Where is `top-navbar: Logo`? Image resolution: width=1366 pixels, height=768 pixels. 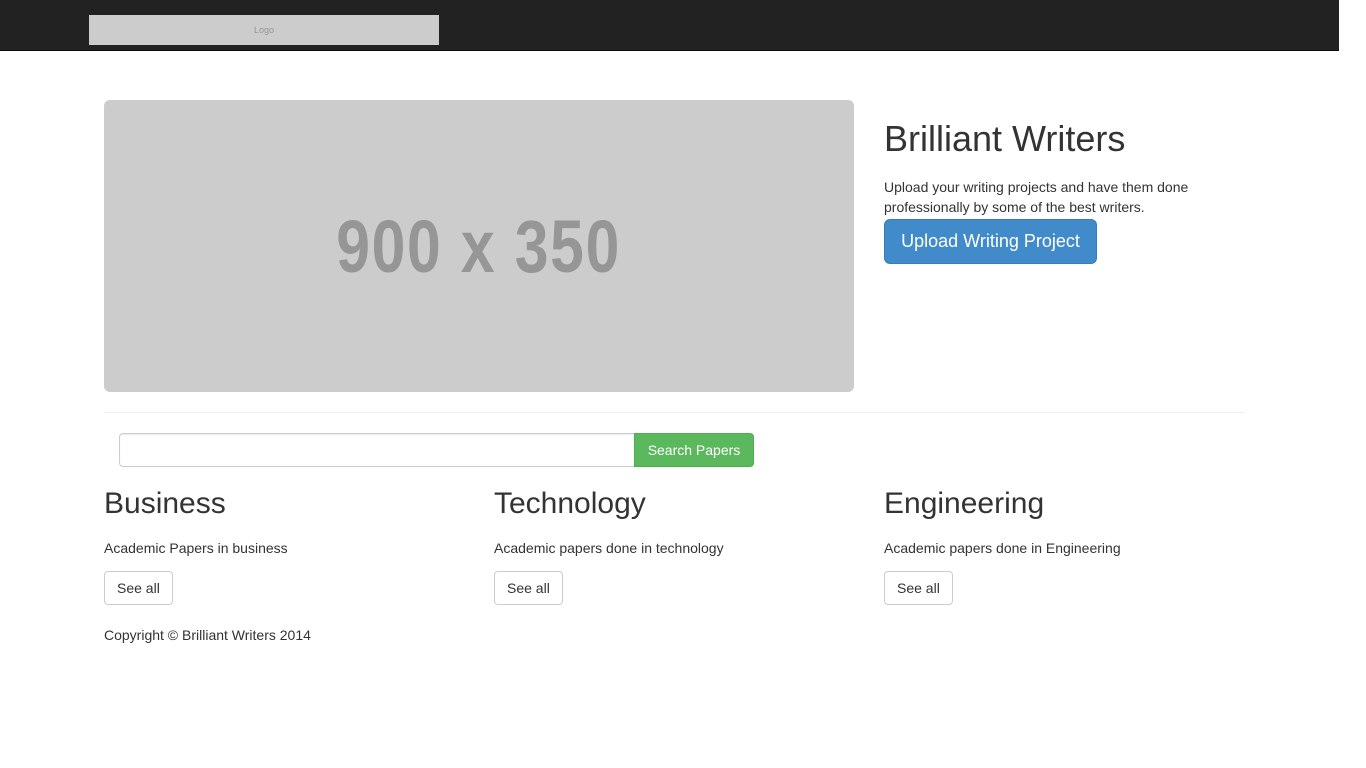 top-navbar: Logo is located at coordinates (669, 25).